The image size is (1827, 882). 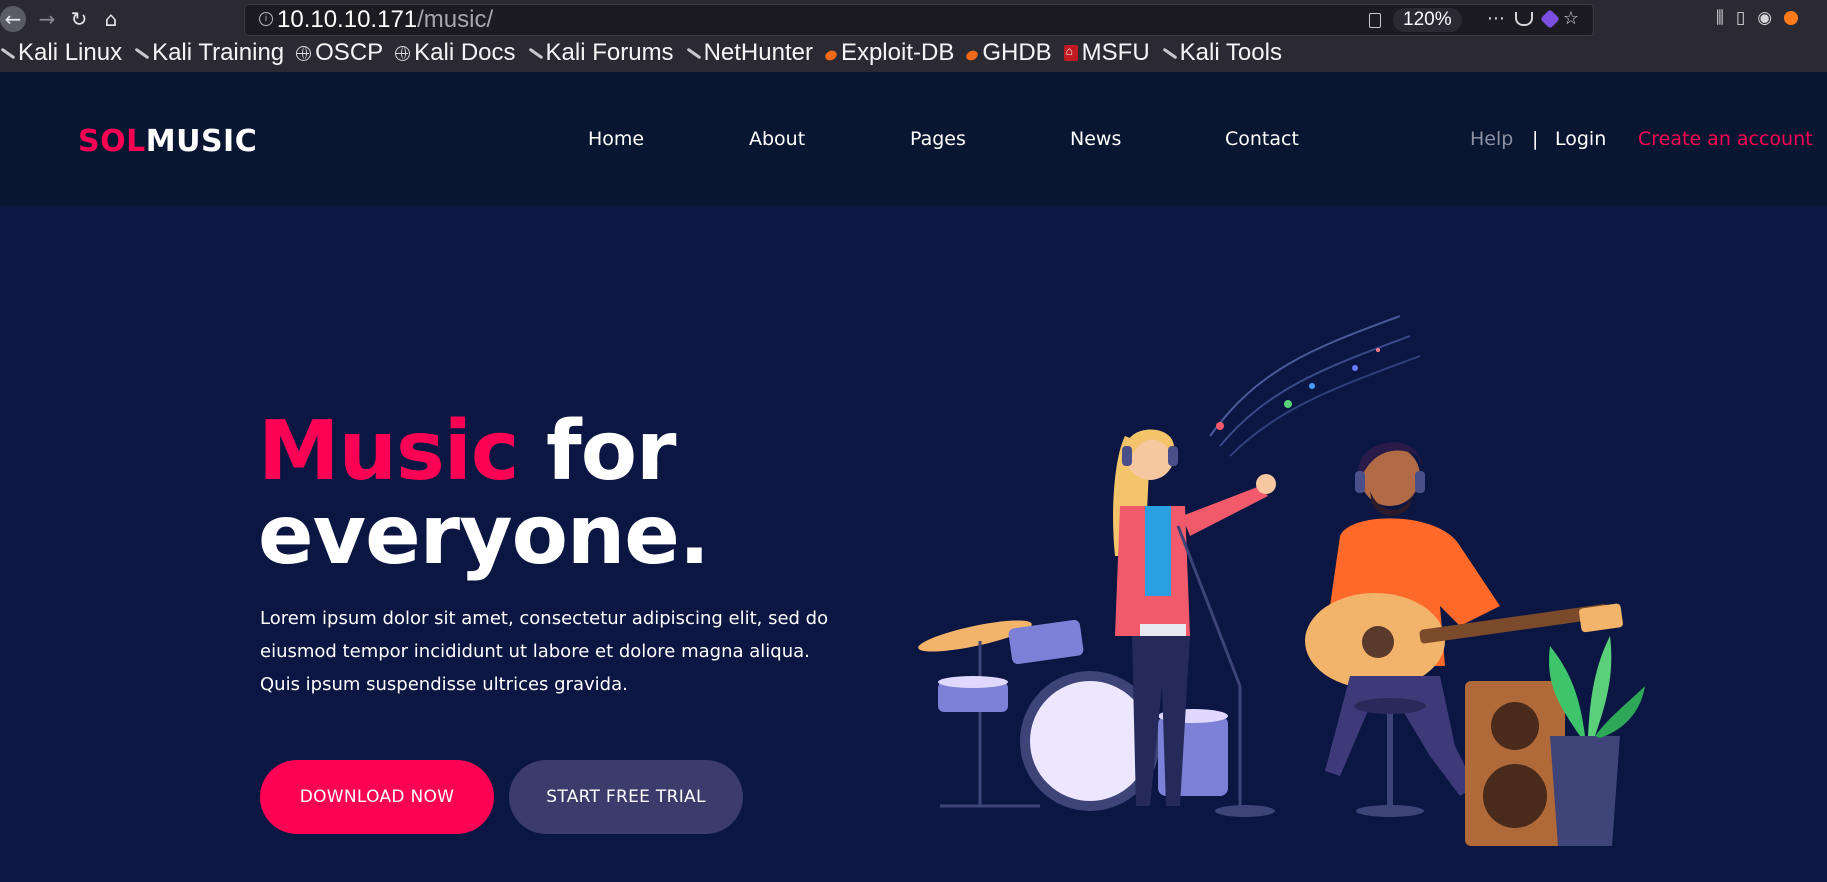 What do you see at coordinates (1523, 19) in the screenshot?
I see `pocket-icon` at bounding box center [1523, 19].